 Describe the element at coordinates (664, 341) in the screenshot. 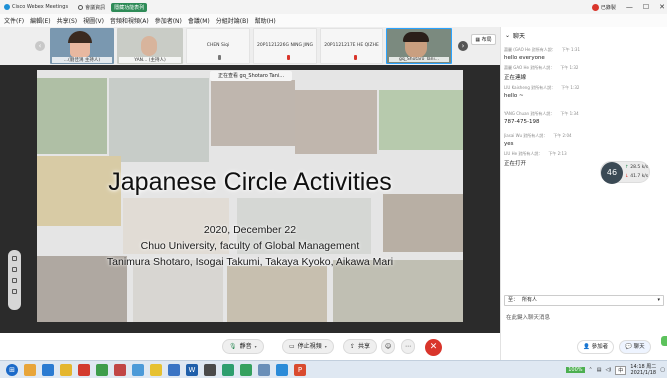

I see `side-tab` at that location.